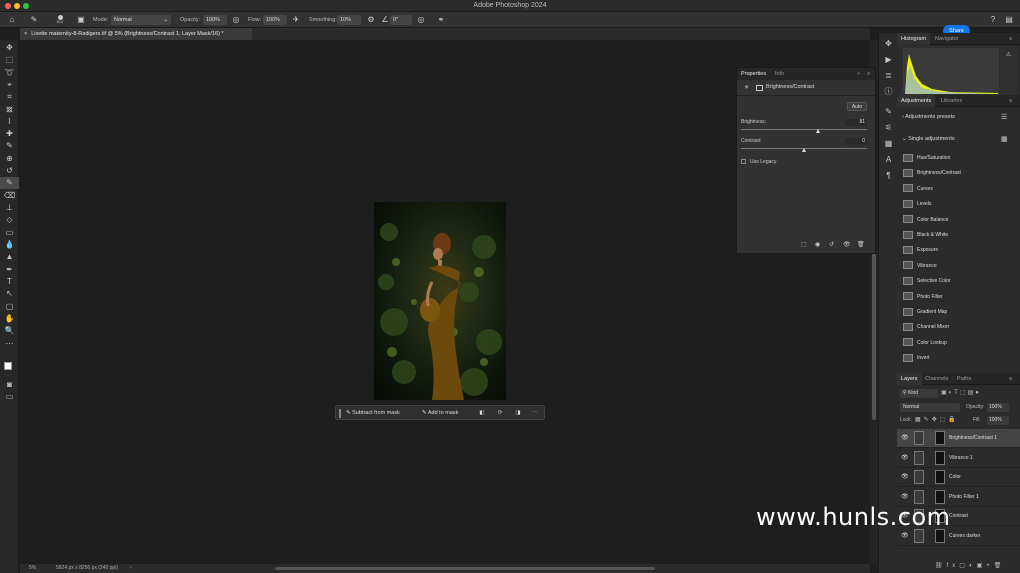 This screenshot has width=1020, height=573. Describe the element at coordinates (959, 189) in the screenshot. I see `adjustment-item: Curves` at that location.